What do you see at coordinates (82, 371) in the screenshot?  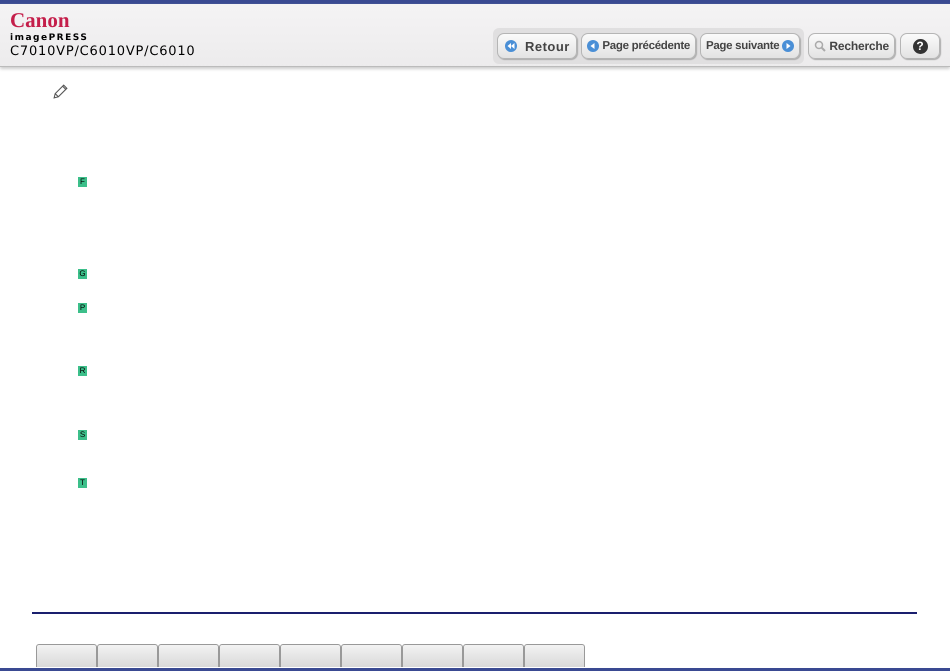 I see `letter-marker: R` at bounding box center [82, 371].